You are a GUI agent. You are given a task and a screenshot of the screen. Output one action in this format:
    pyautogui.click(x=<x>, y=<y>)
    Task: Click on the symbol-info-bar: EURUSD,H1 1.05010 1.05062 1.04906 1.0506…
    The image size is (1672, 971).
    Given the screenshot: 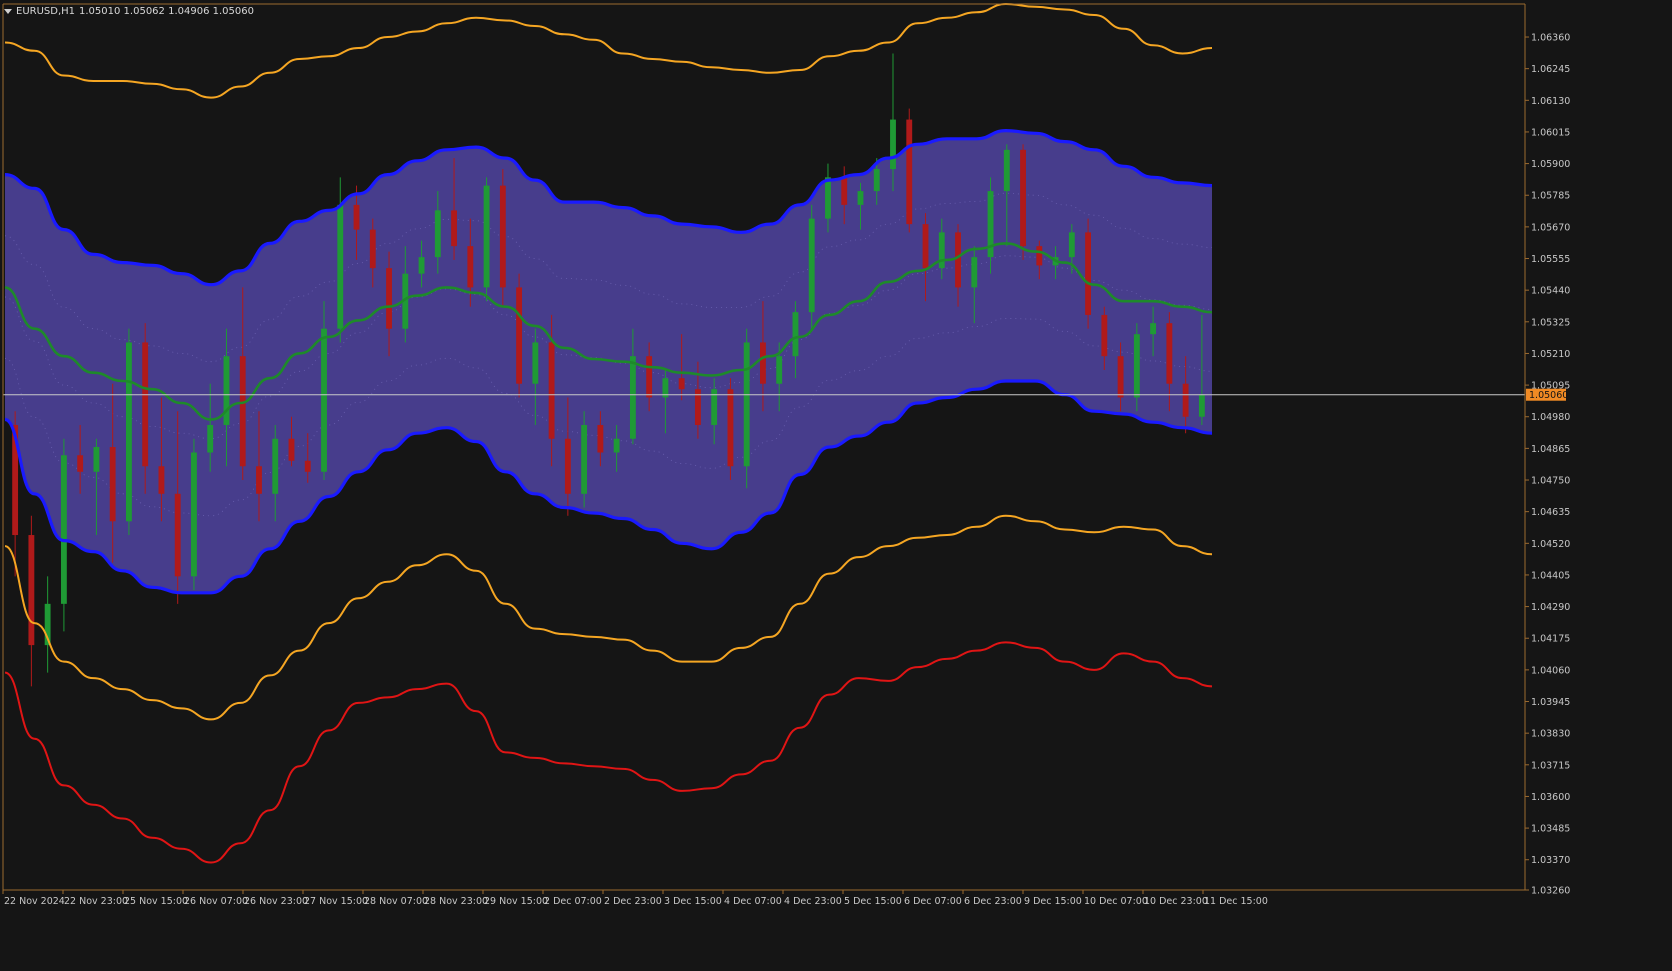 What is the action you would take?
    pyautogui.click(x=129, y=11)
    